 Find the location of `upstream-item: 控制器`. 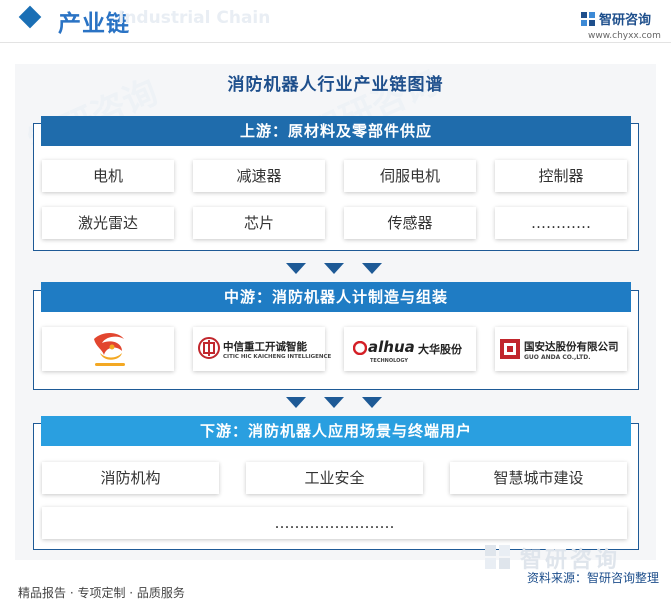

upstream-item: 控制器 is located at coordinates (561, 176).